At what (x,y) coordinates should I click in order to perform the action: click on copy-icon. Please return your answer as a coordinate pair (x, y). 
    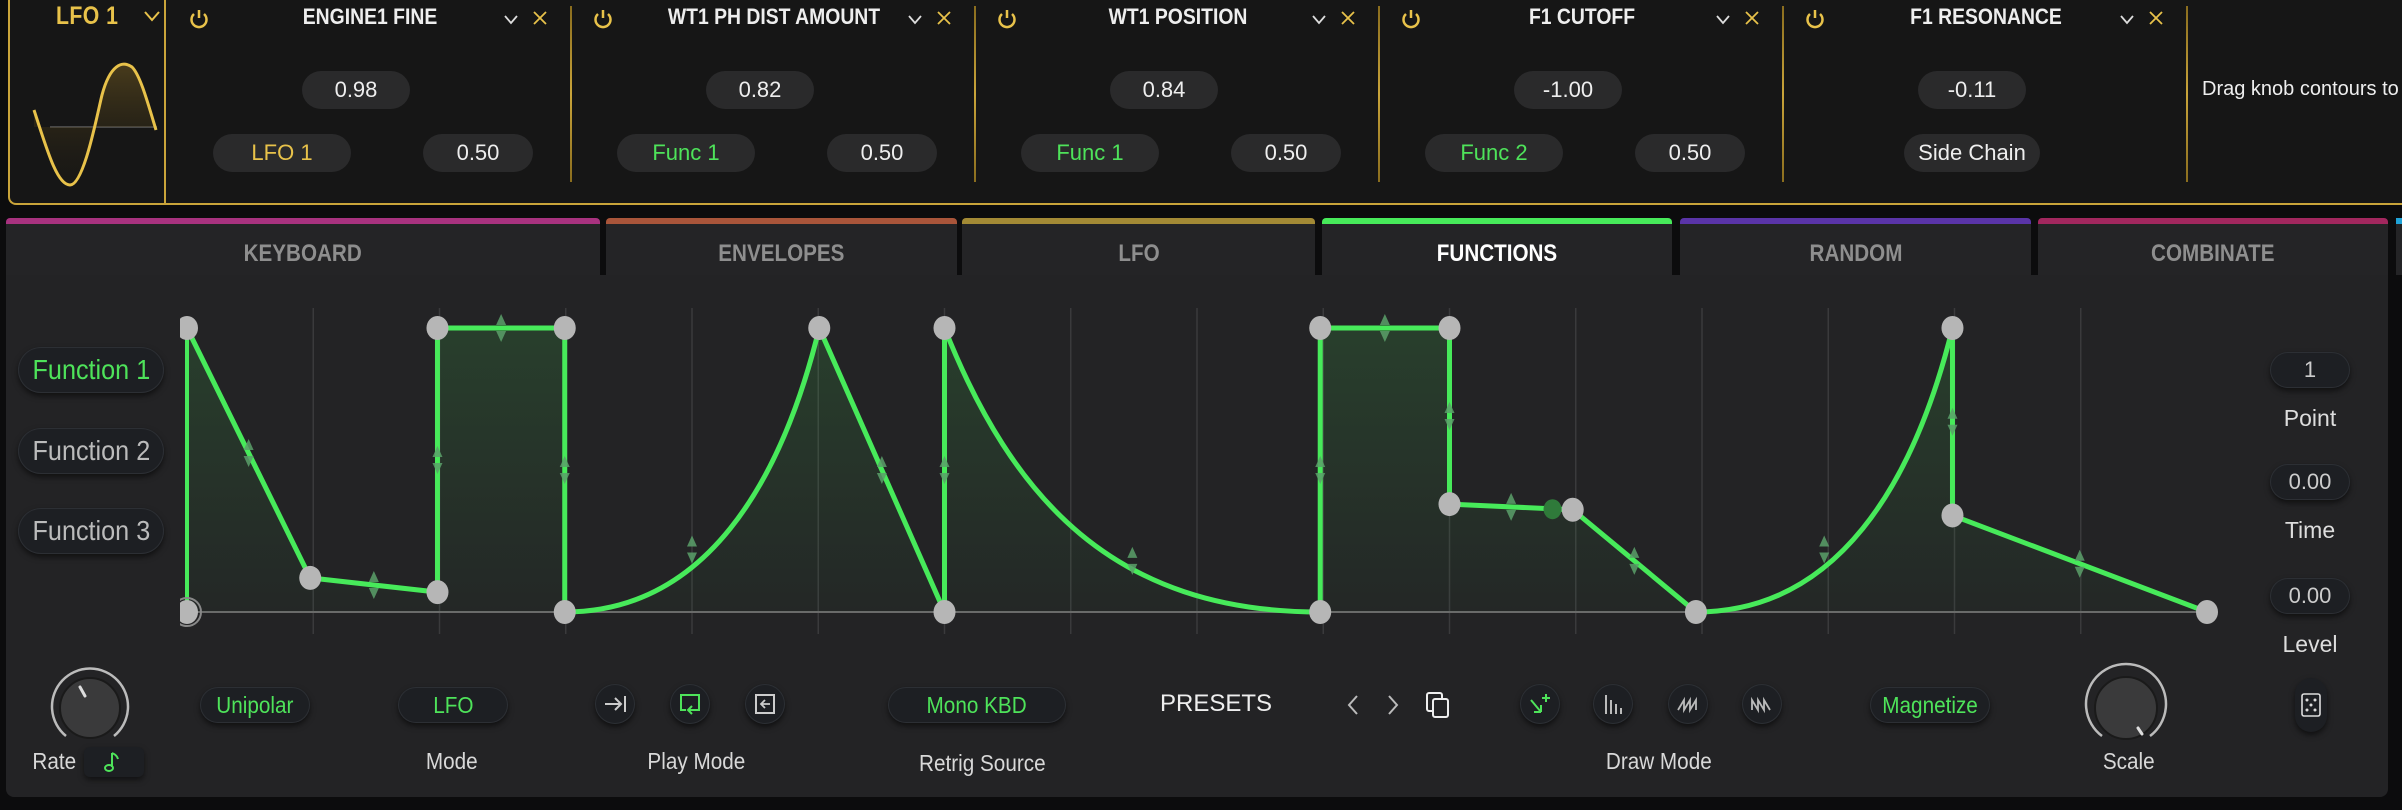
    Looking at the image, I should click on (1438, 705).